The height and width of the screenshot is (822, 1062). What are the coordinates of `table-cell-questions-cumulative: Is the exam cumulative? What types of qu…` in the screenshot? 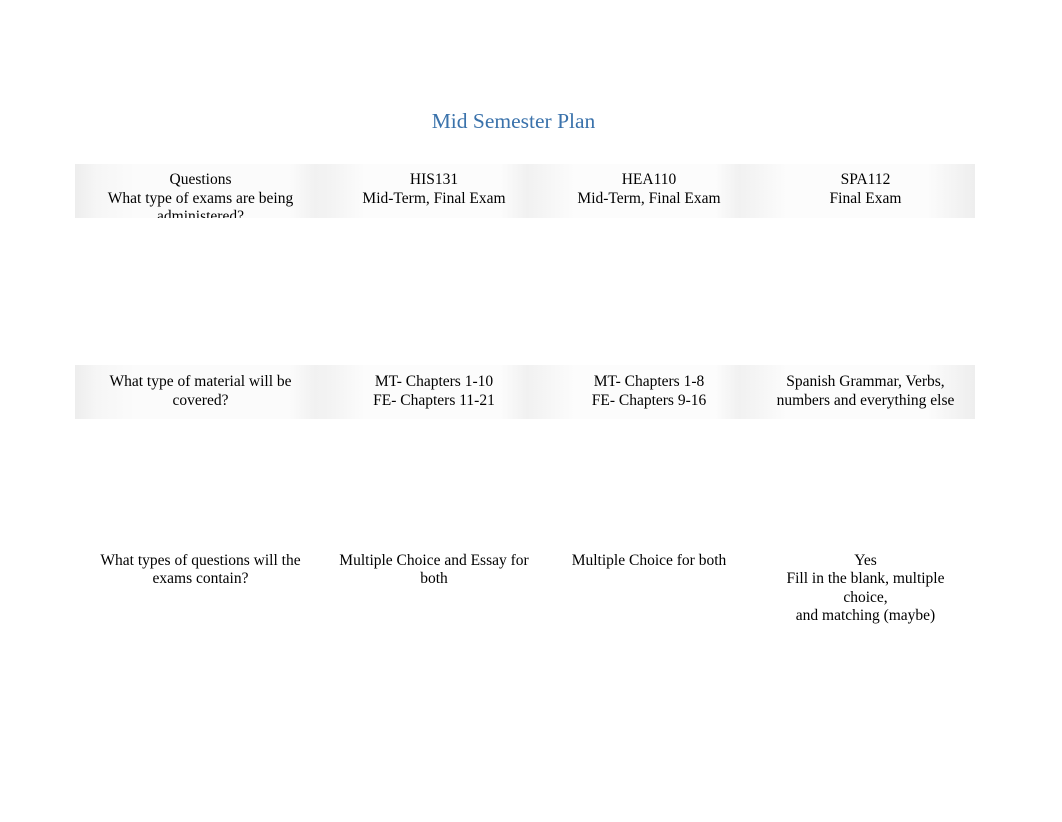 It's located at (200, 588).